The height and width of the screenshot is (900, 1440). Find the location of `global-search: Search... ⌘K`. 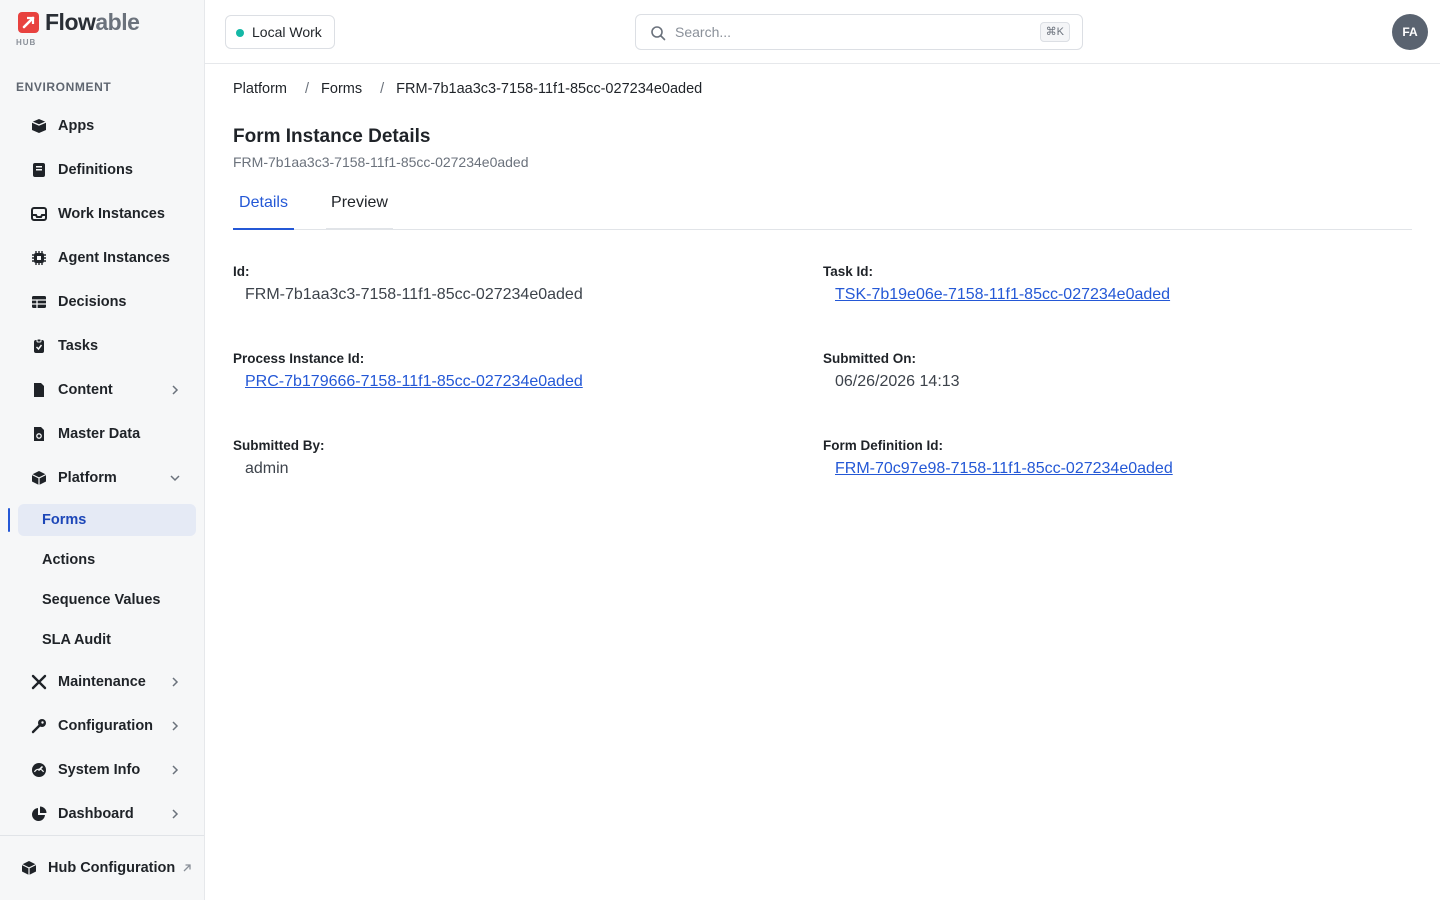

global-search: Search... ⌘K is located at coordinates (859, 32).